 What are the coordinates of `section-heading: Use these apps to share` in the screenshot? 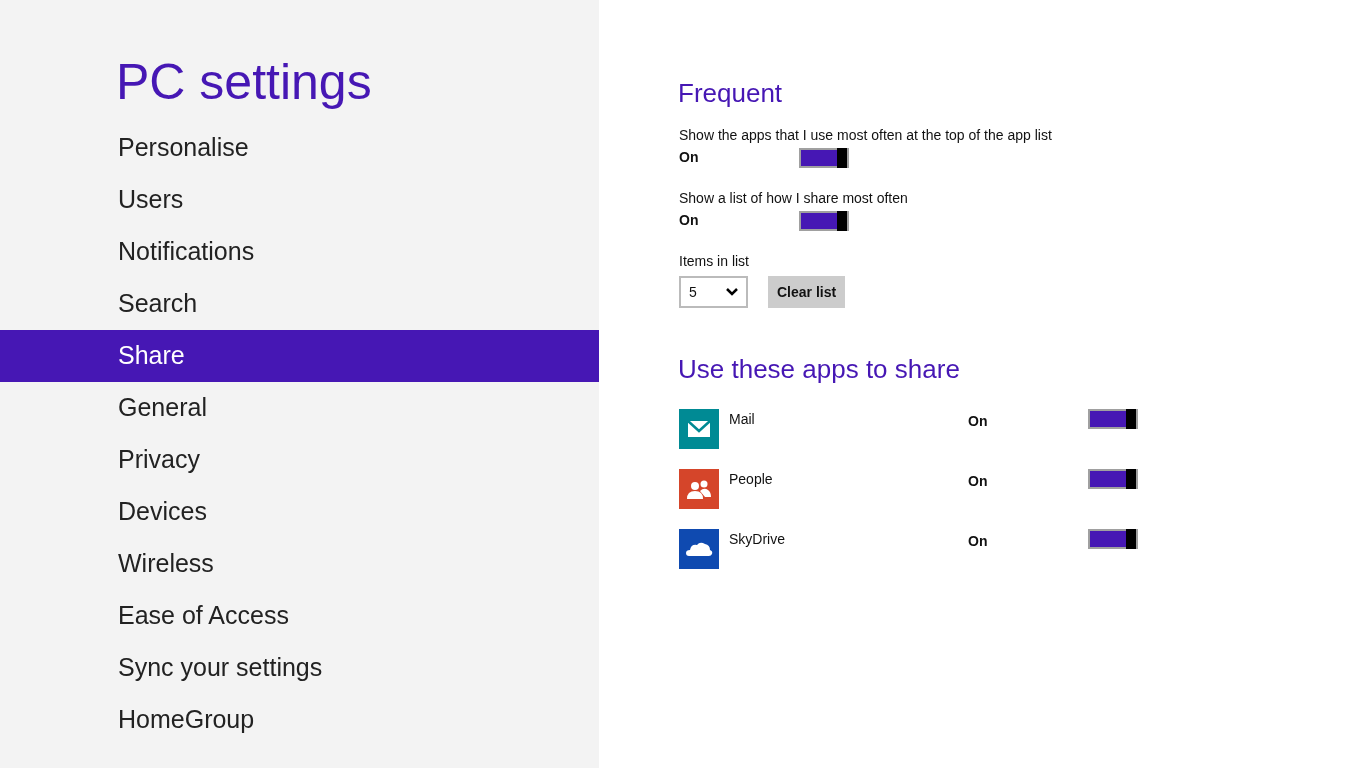 It's located at (819, 369).